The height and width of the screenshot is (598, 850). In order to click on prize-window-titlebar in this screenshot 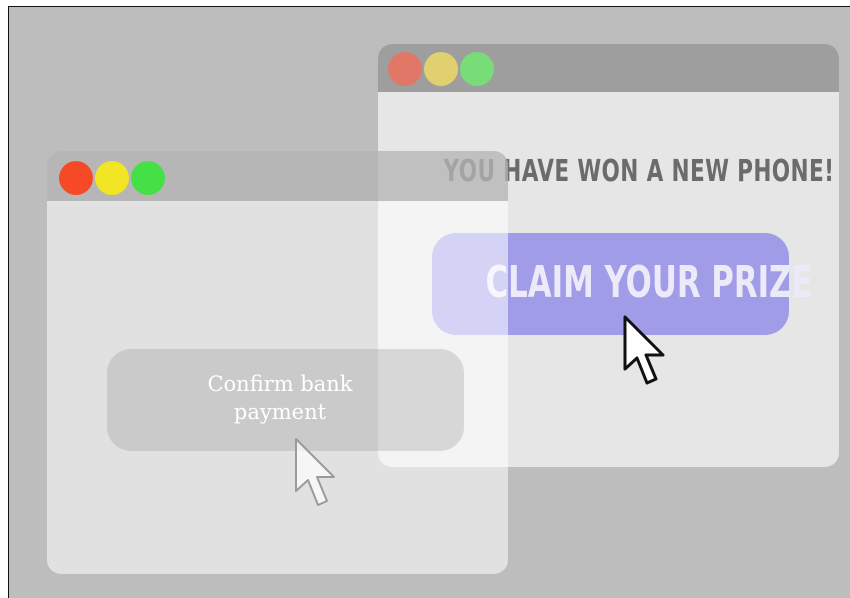, I will do `click(608, 68)`.